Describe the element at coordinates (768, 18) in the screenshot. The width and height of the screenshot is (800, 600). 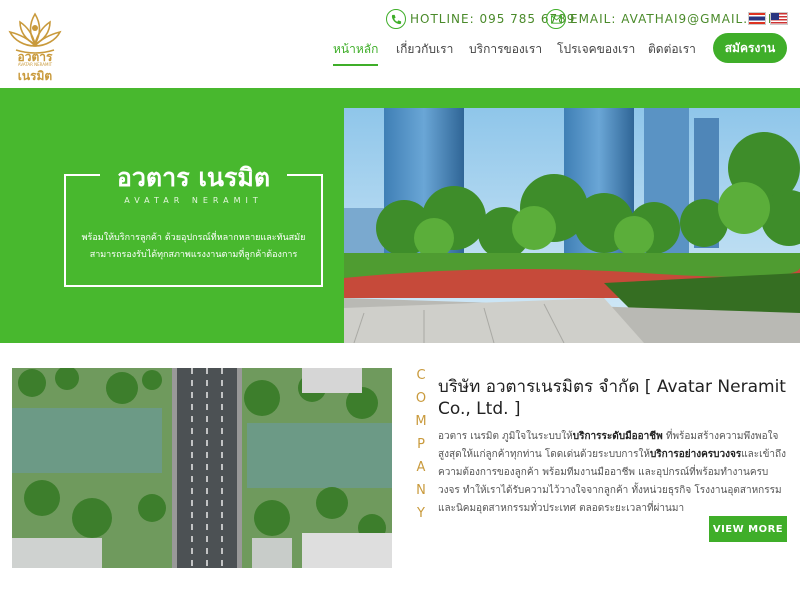
I see `language-switcher` at that location.